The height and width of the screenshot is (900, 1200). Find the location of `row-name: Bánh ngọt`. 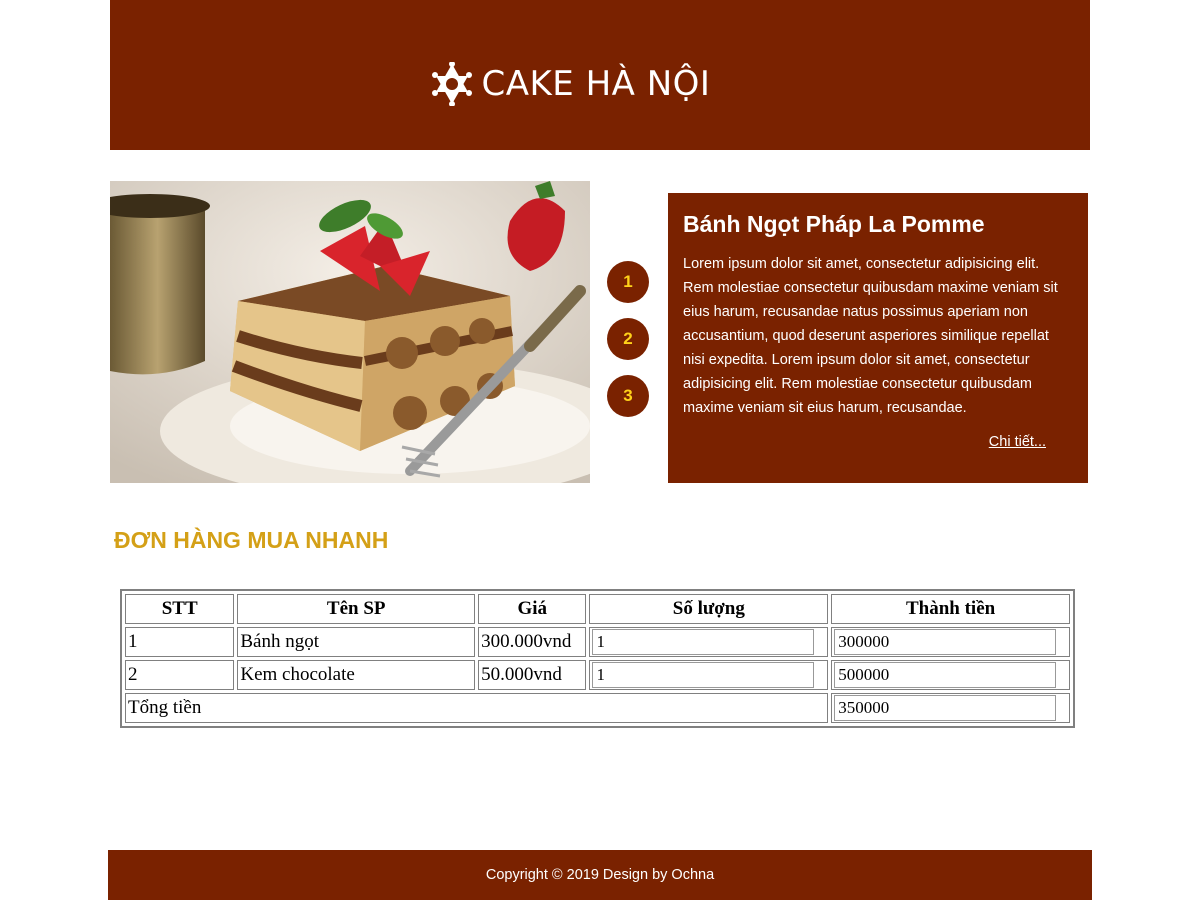

row-name: Bánh ngọt is located at coordinates (356, 642).